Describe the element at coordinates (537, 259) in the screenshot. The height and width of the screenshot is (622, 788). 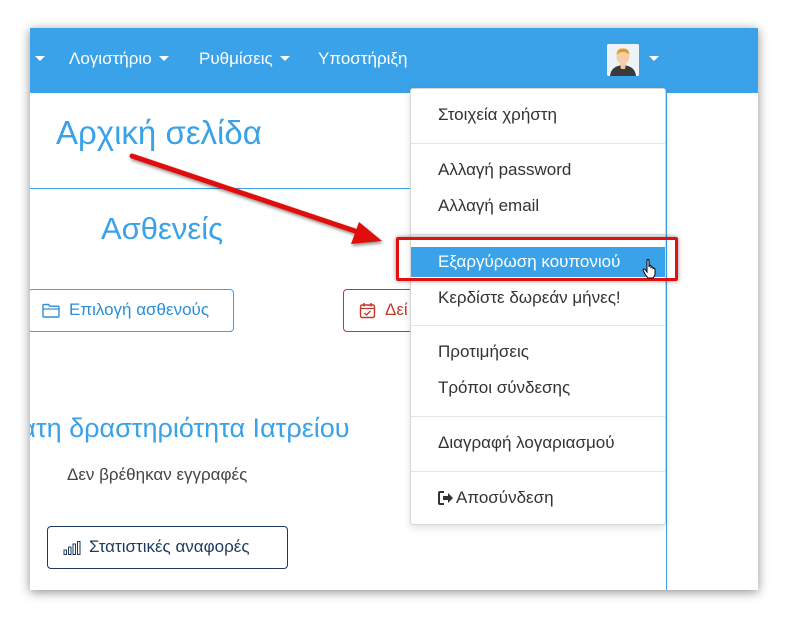
I see `annotation-highlight-box` at that location.